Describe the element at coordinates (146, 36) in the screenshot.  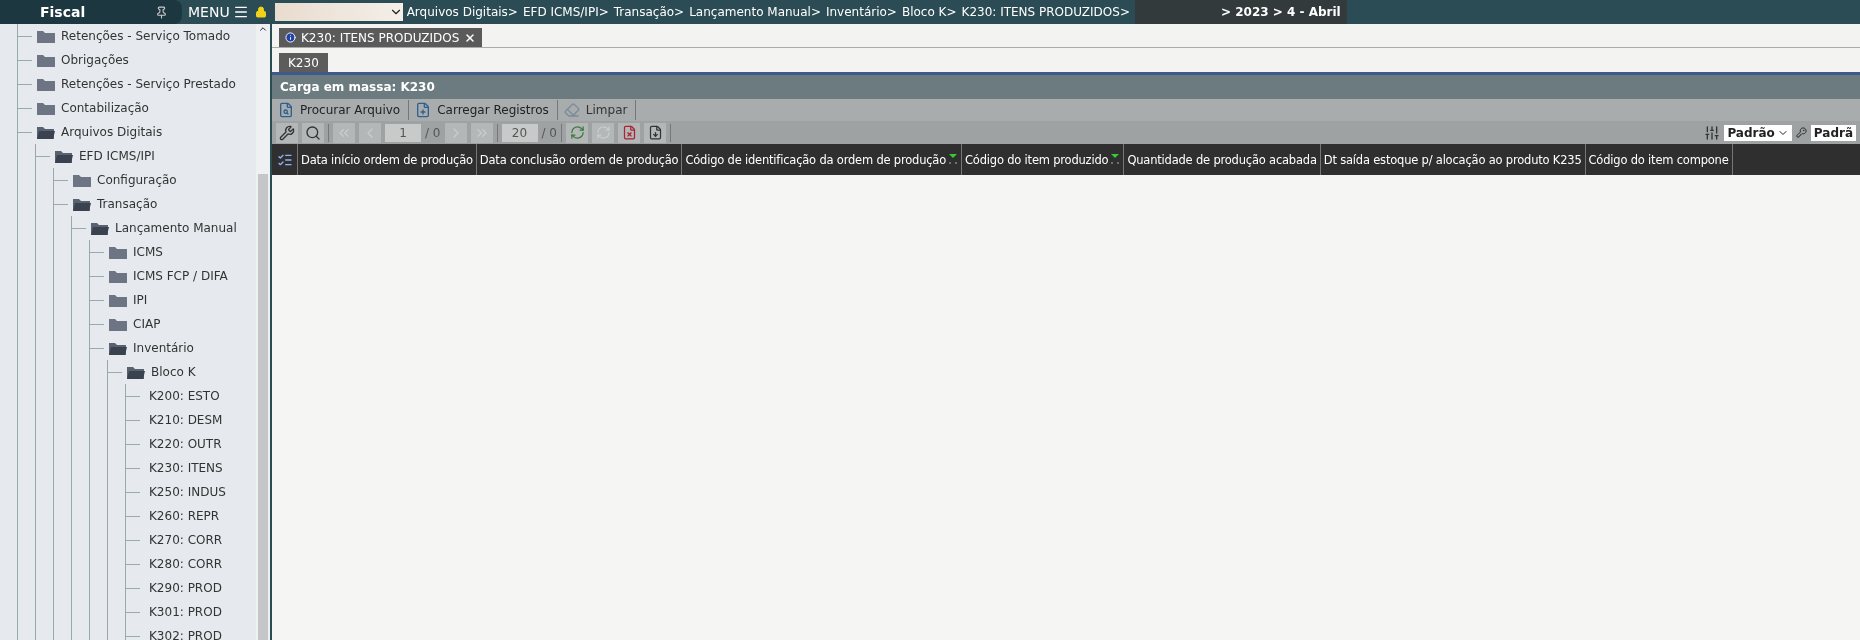
I see `tree-item: Retenções - Serviço Tomado` at that location.